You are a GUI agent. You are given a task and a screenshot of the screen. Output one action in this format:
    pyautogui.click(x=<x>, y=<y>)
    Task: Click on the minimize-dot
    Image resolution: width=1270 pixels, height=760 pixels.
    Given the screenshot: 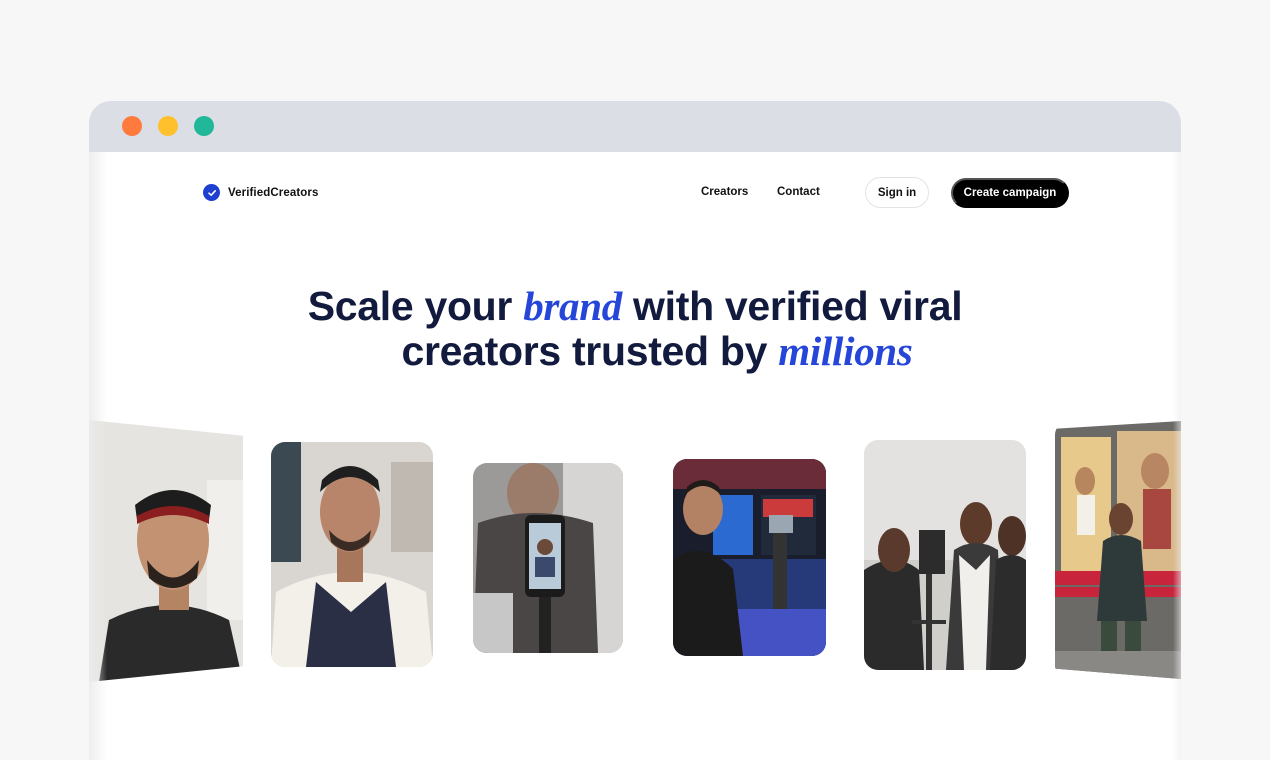 What is the action you would take?
    pyautogui.click(x=168, y=126)
    